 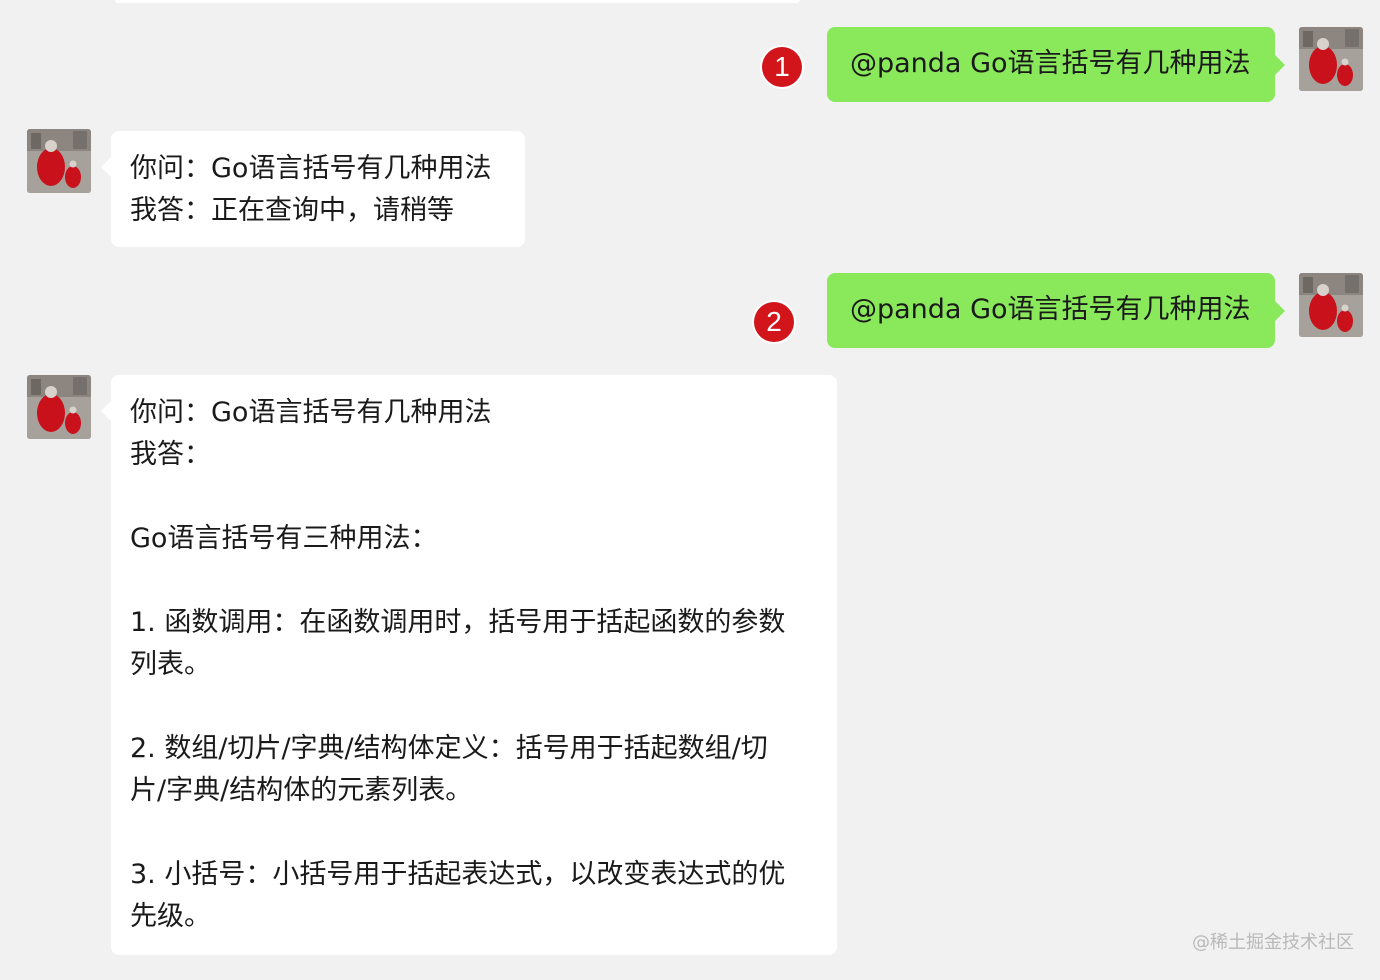 I want to click on message-line: 先级。, so click(x=170, y=916).